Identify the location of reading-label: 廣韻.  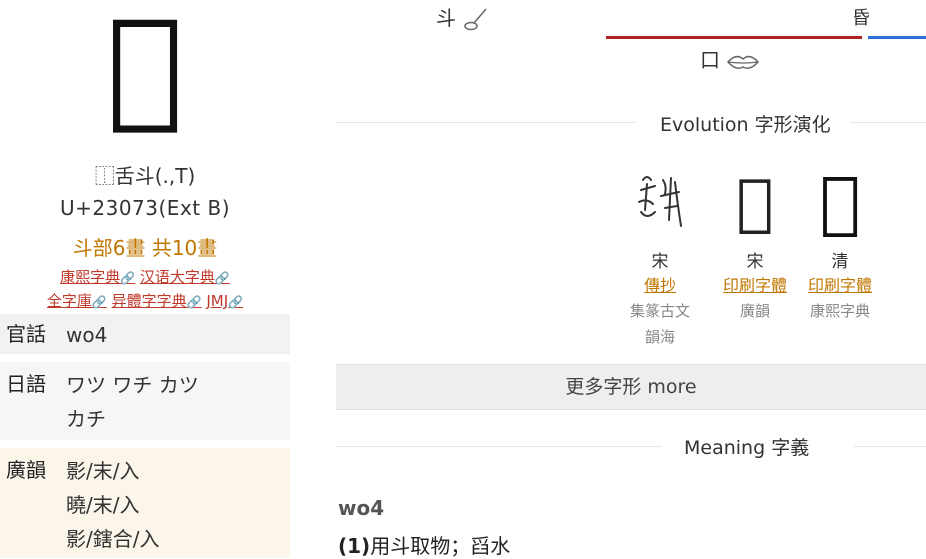
(26, 470).